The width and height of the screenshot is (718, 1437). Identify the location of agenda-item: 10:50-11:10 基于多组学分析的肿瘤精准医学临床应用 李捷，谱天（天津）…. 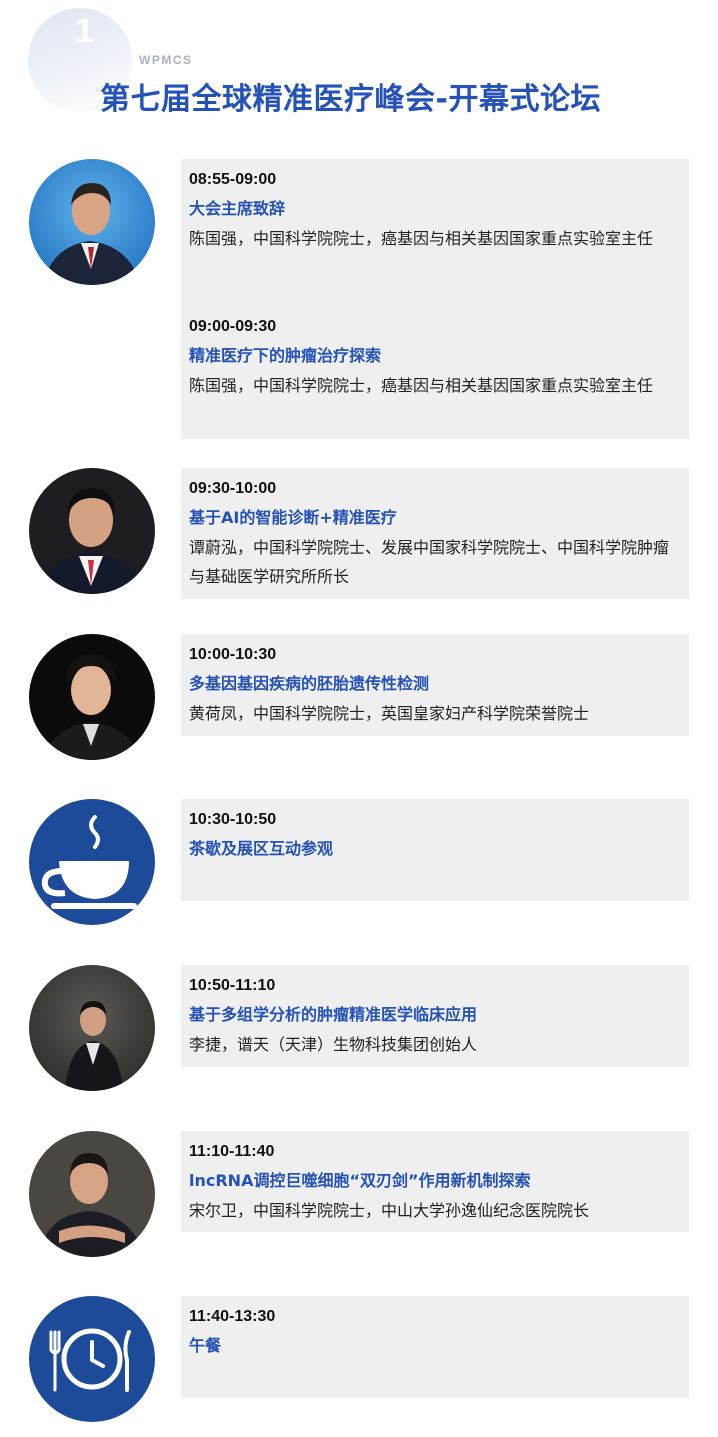
(436, 1017).